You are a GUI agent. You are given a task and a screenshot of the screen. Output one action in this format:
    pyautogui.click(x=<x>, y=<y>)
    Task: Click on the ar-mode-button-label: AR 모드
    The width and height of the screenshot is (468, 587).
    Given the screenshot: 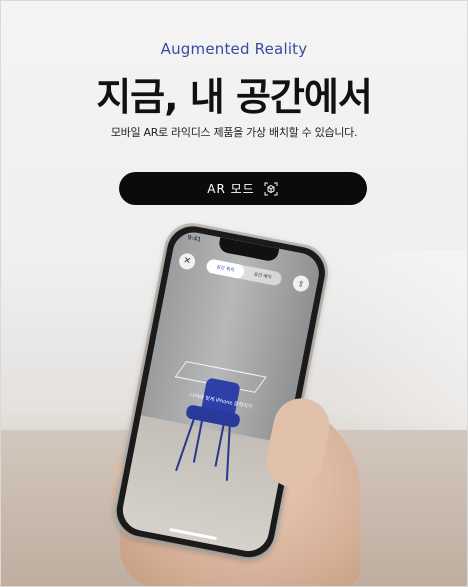 What is the action you would take?
    pyautogui.click(x=231, y=189)
    